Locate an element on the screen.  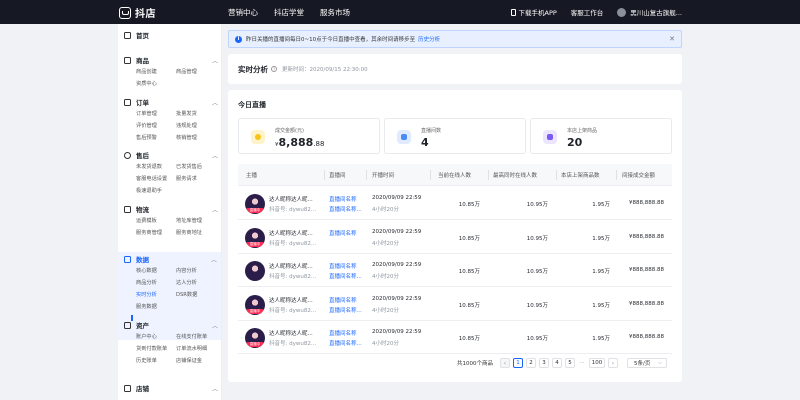
stat-card-amount: 成交金额(元) ¥8,888.88 is located at coordinates (309, 136).